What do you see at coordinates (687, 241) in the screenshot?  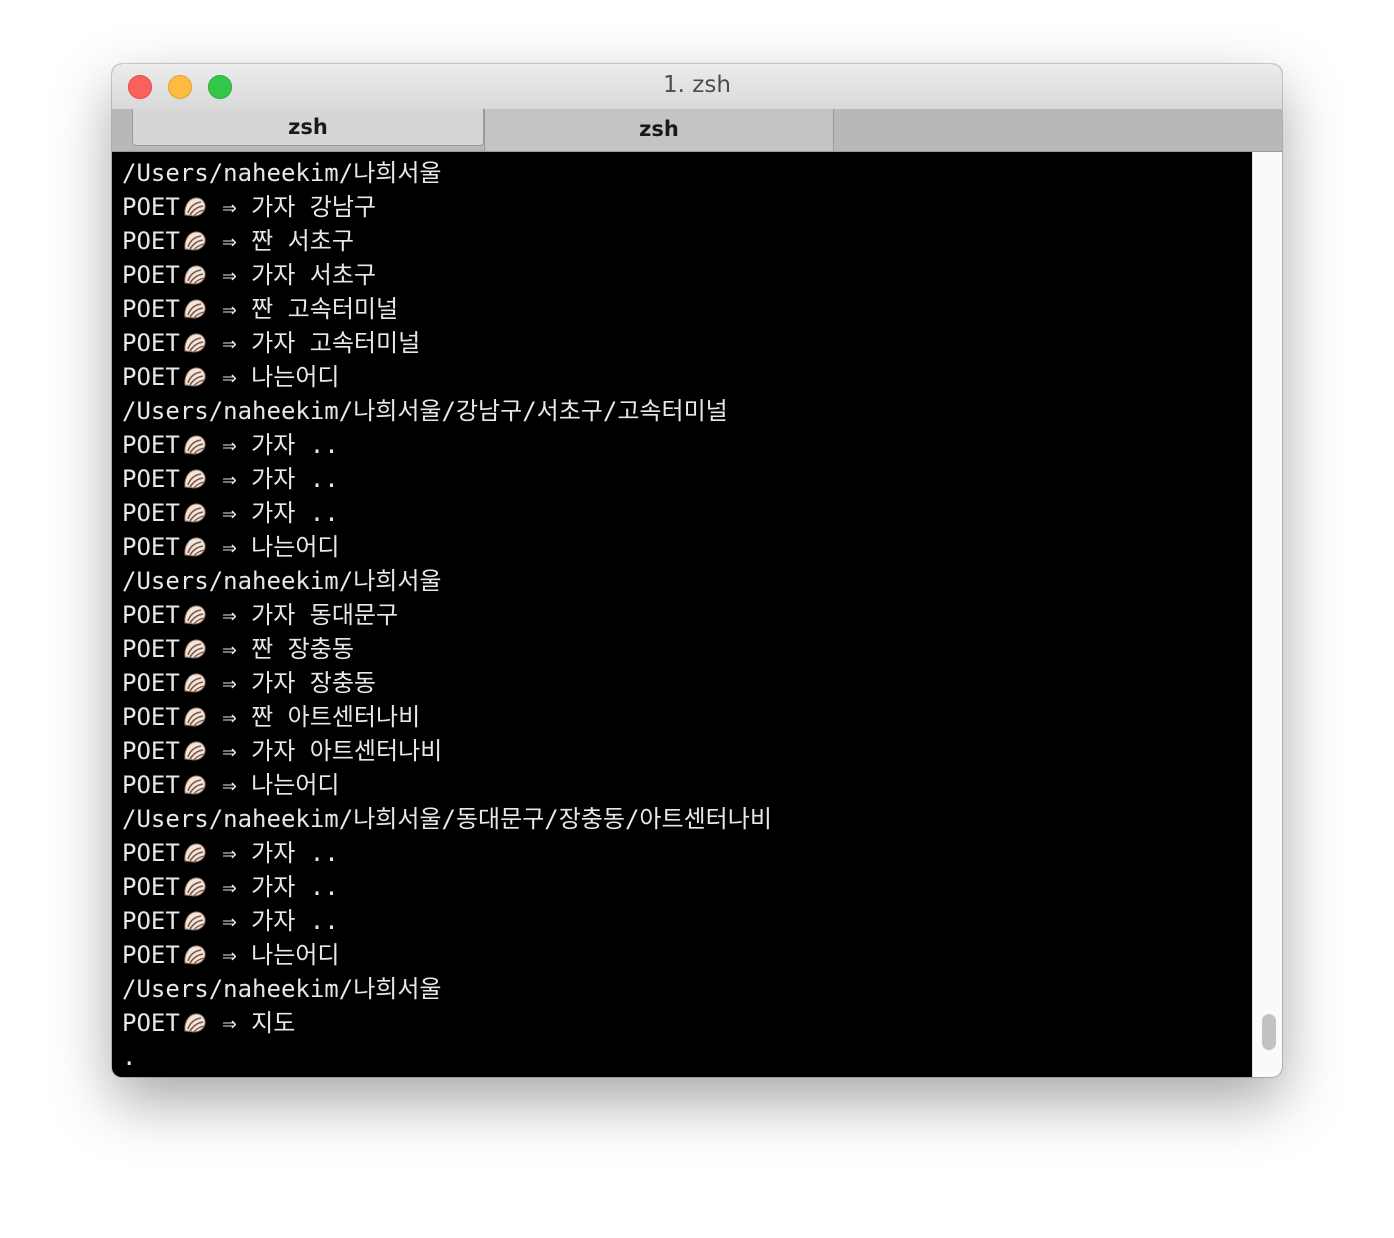 I see `prompt-line: POET ⇒ 짠 서초구` at bounding box center [687, 241].